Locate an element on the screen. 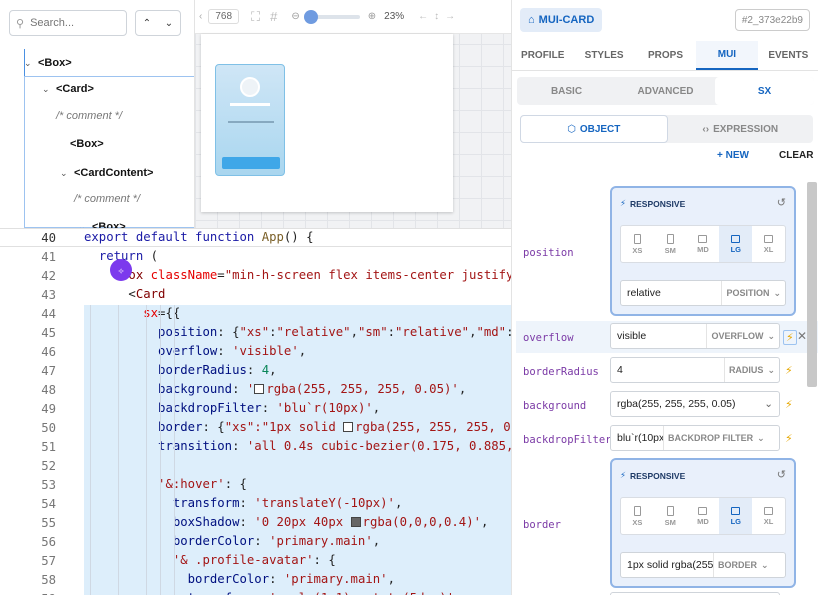  subtab-basic: BASIC is located at coordinates (566, 91).